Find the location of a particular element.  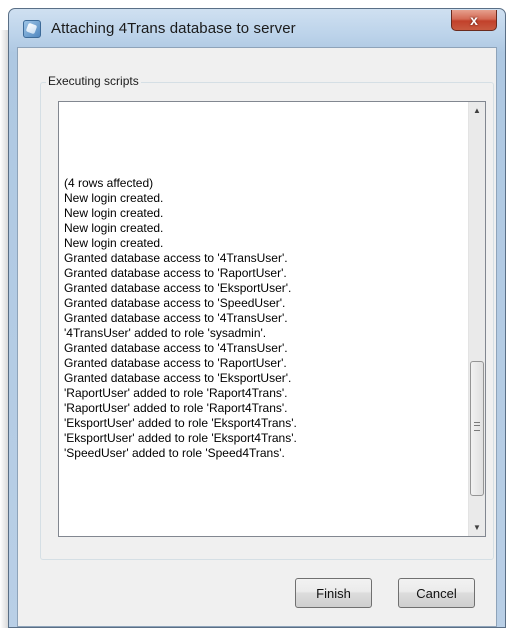

finish-button: Finish is located at coordinates (333, 593).